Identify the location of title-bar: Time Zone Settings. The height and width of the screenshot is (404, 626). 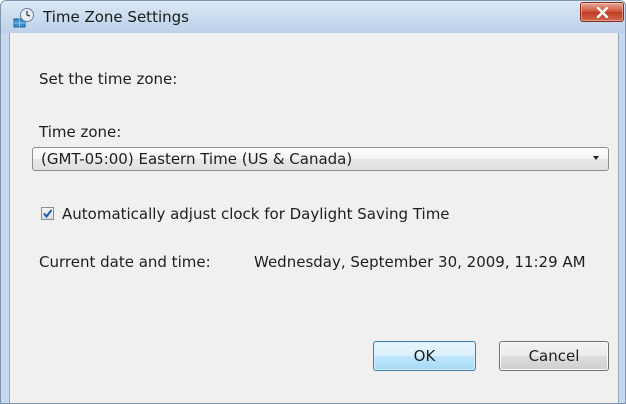
(313, 17).